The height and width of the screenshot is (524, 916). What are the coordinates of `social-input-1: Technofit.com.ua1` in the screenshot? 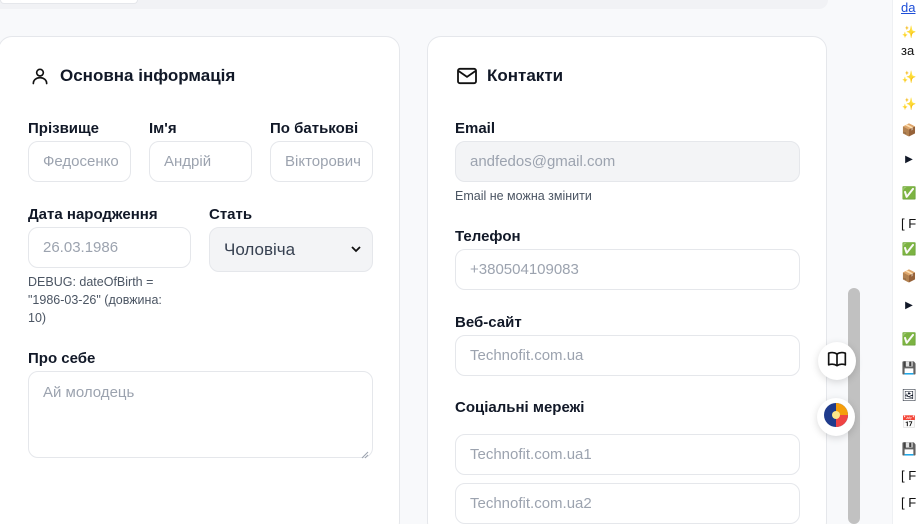 It's located at (627, 454).